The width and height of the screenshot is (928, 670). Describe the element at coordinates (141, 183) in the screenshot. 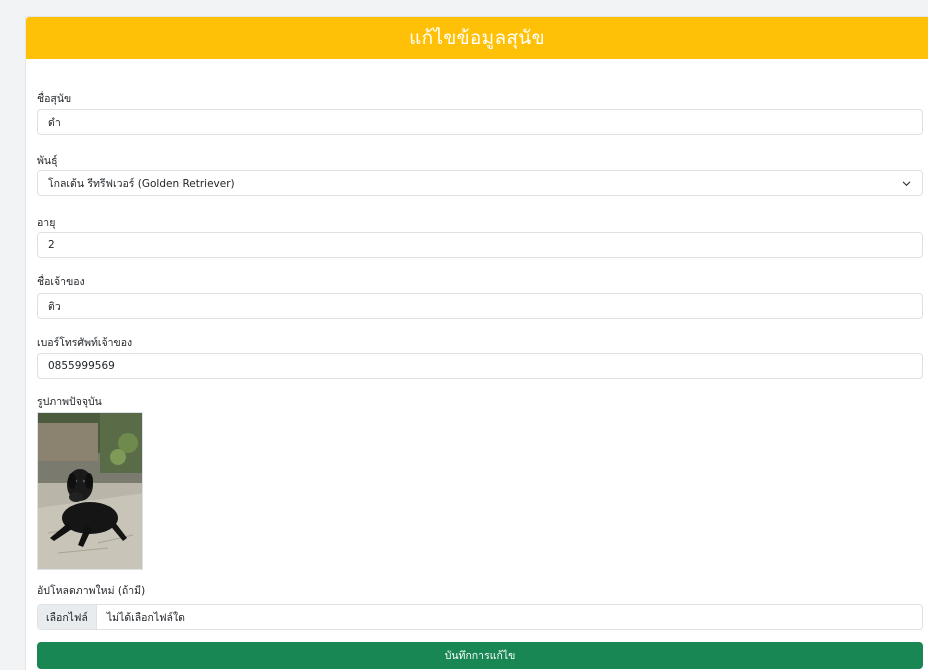

I see `breed-value: โกลเด้น รีทรีฟเวอร์ (Golden Retriever)` at that location.